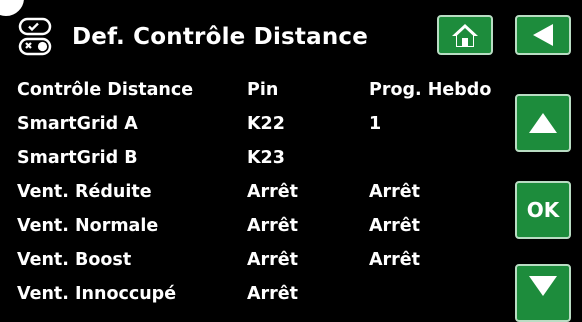  I want to click on corner-indicator, so click(13, 9).